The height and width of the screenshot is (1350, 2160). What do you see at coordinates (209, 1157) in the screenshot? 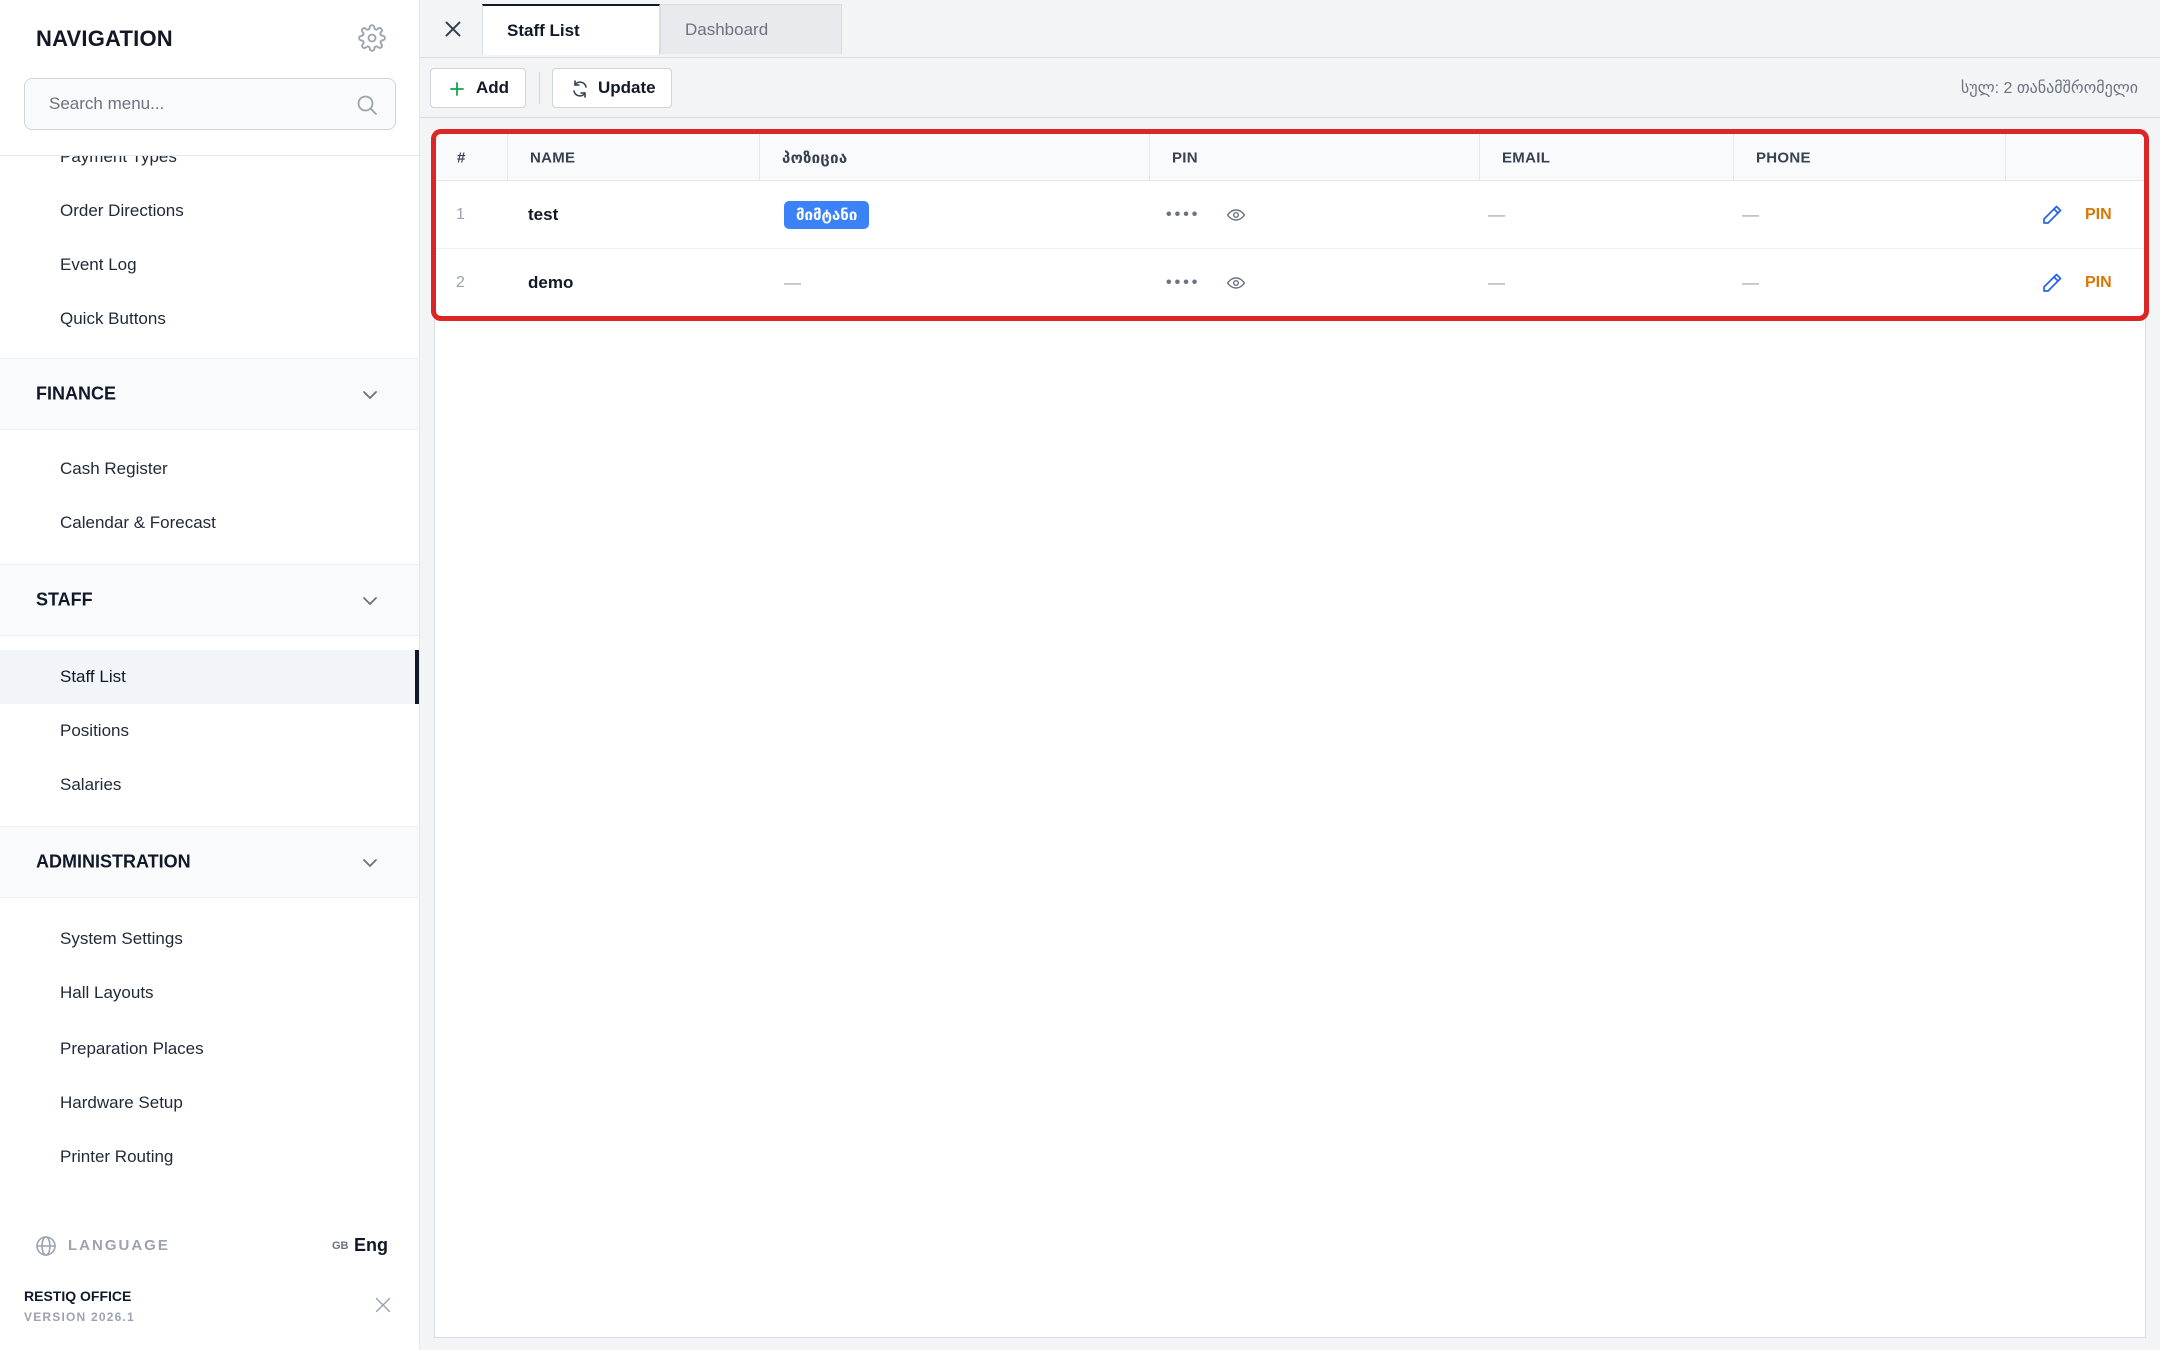
I see `sidebar-item-printer-routing: Printer Routing` at bounding box center [209, 1157].